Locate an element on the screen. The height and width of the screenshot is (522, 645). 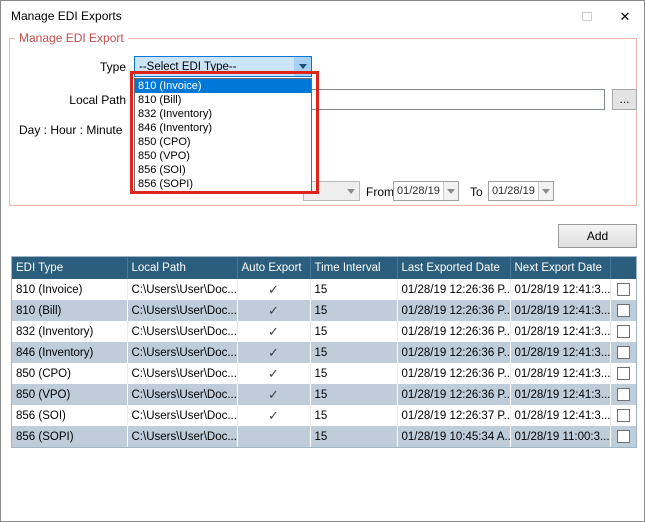
window-buttons: ✕ is located at coordinates (606, 16).